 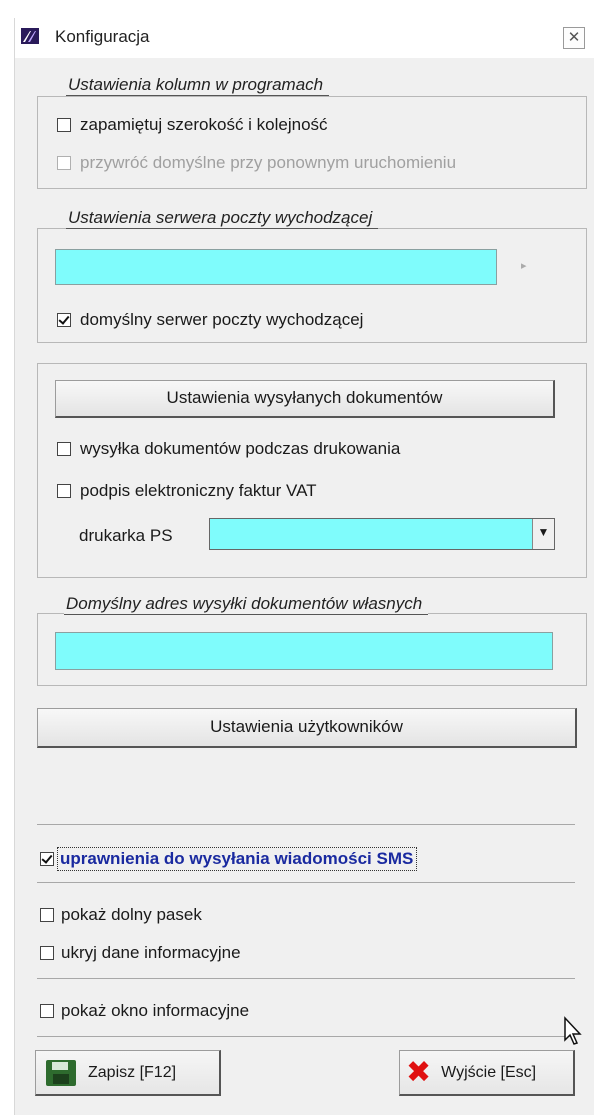 I want to click on show-bottom-bar-checkbox, so click(x=47, y=915).